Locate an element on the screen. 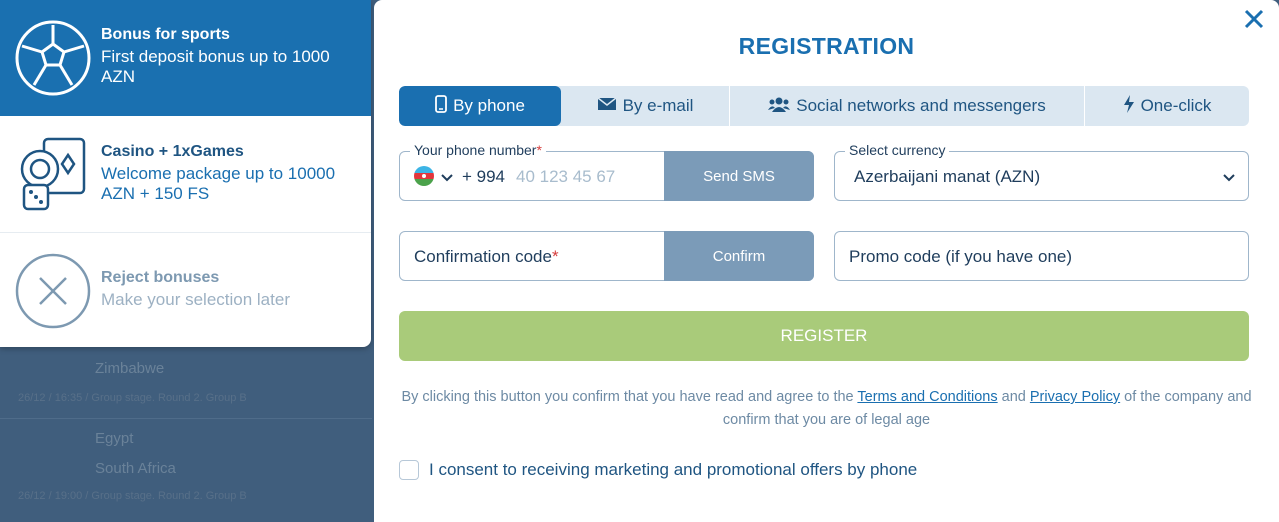  lightning-icon is located at coordinates (1132, 106).